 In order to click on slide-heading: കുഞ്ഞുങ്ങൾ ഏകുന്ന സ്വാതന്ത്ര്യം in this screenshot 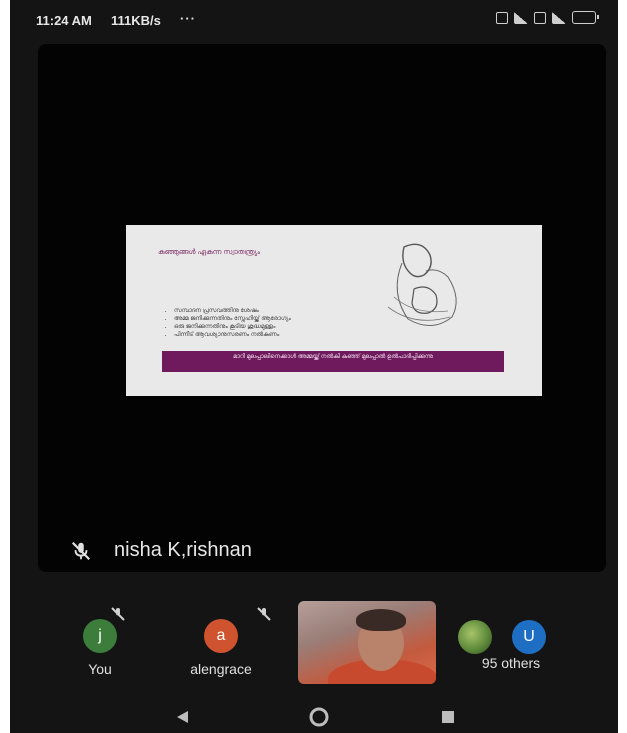, I will do `click(209, 252)`.